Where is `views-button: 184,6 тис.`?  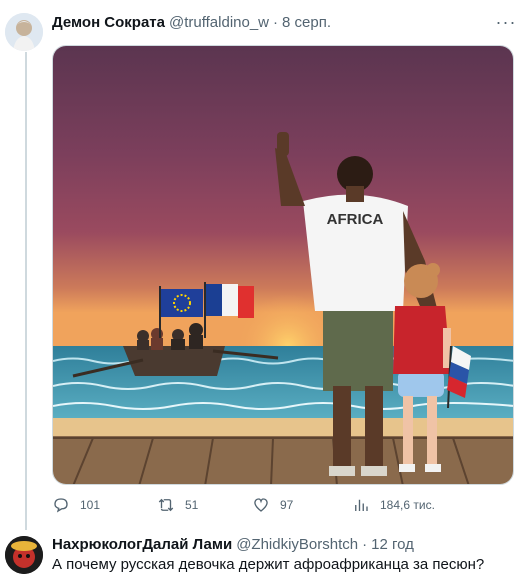 views-button: 184,6 тис. is located at coordinates (393, 505).